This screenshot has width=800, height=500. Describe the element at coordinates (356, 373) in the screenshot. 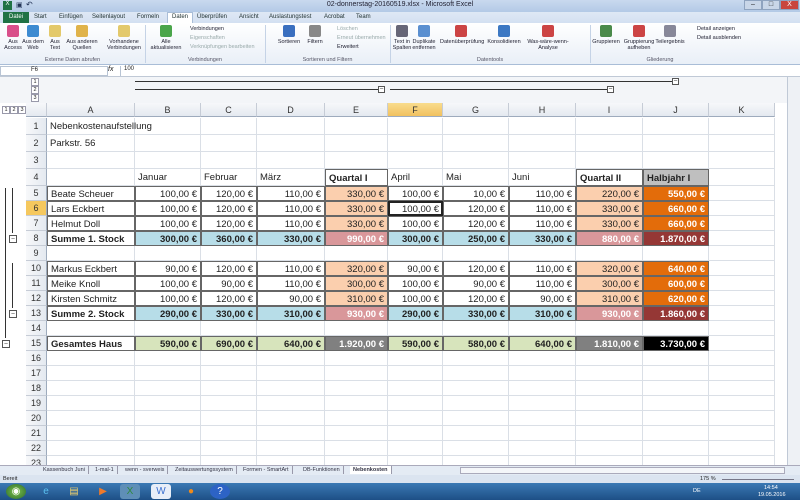

I see `cell-E17` at that location.